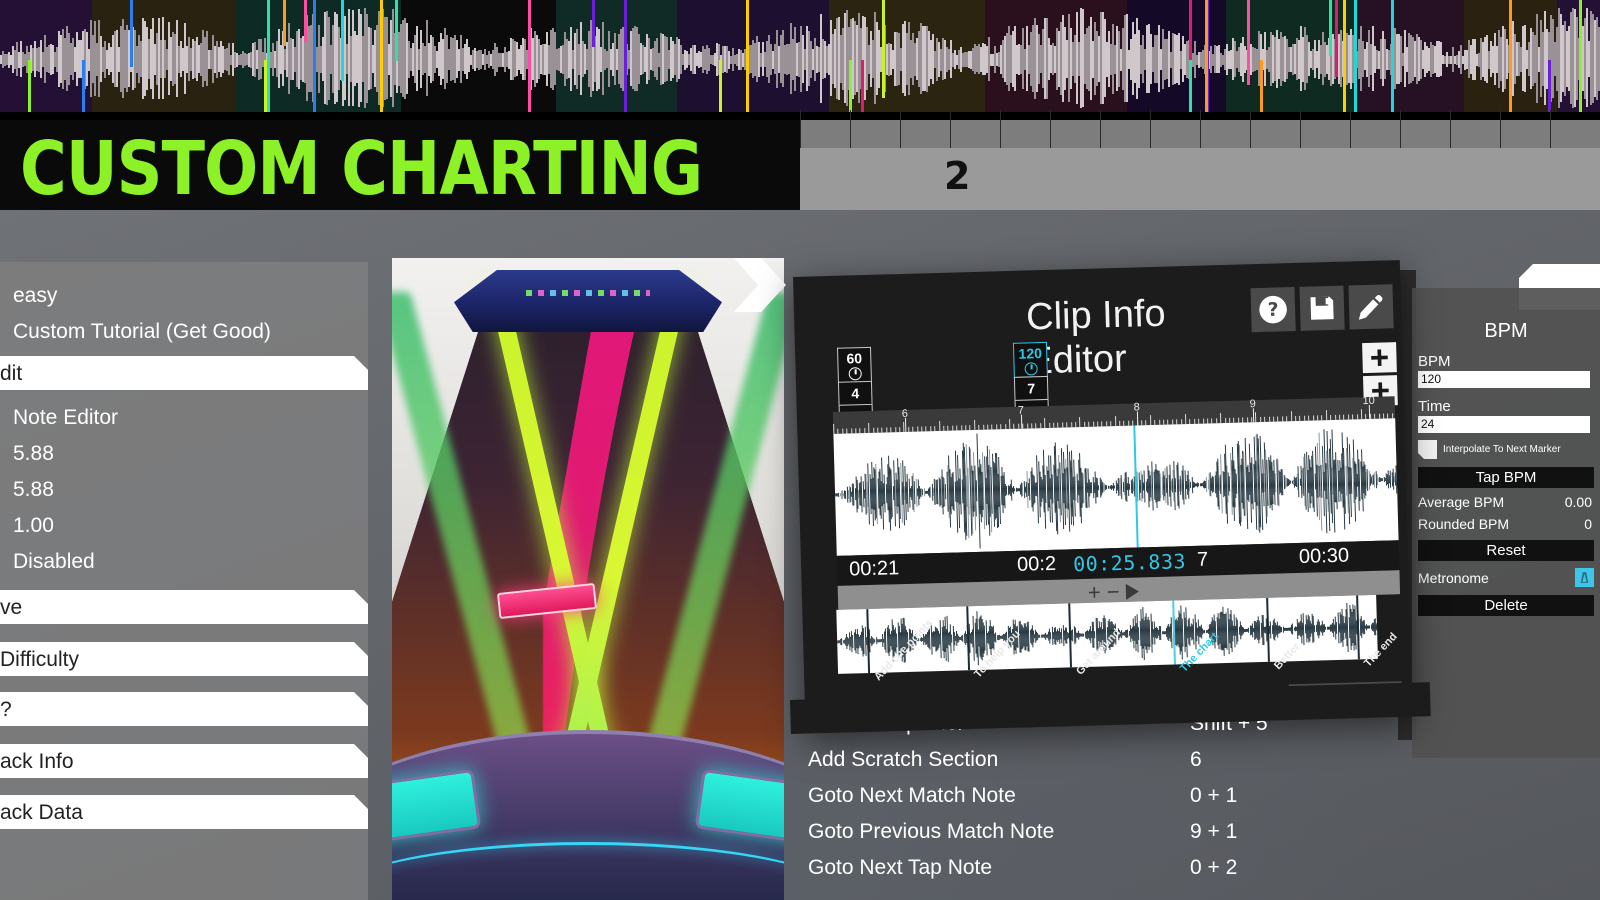  Describe the element at coordinates (41, 812) in the screenshot. I see `settings-field-value: ack Data` at that location.